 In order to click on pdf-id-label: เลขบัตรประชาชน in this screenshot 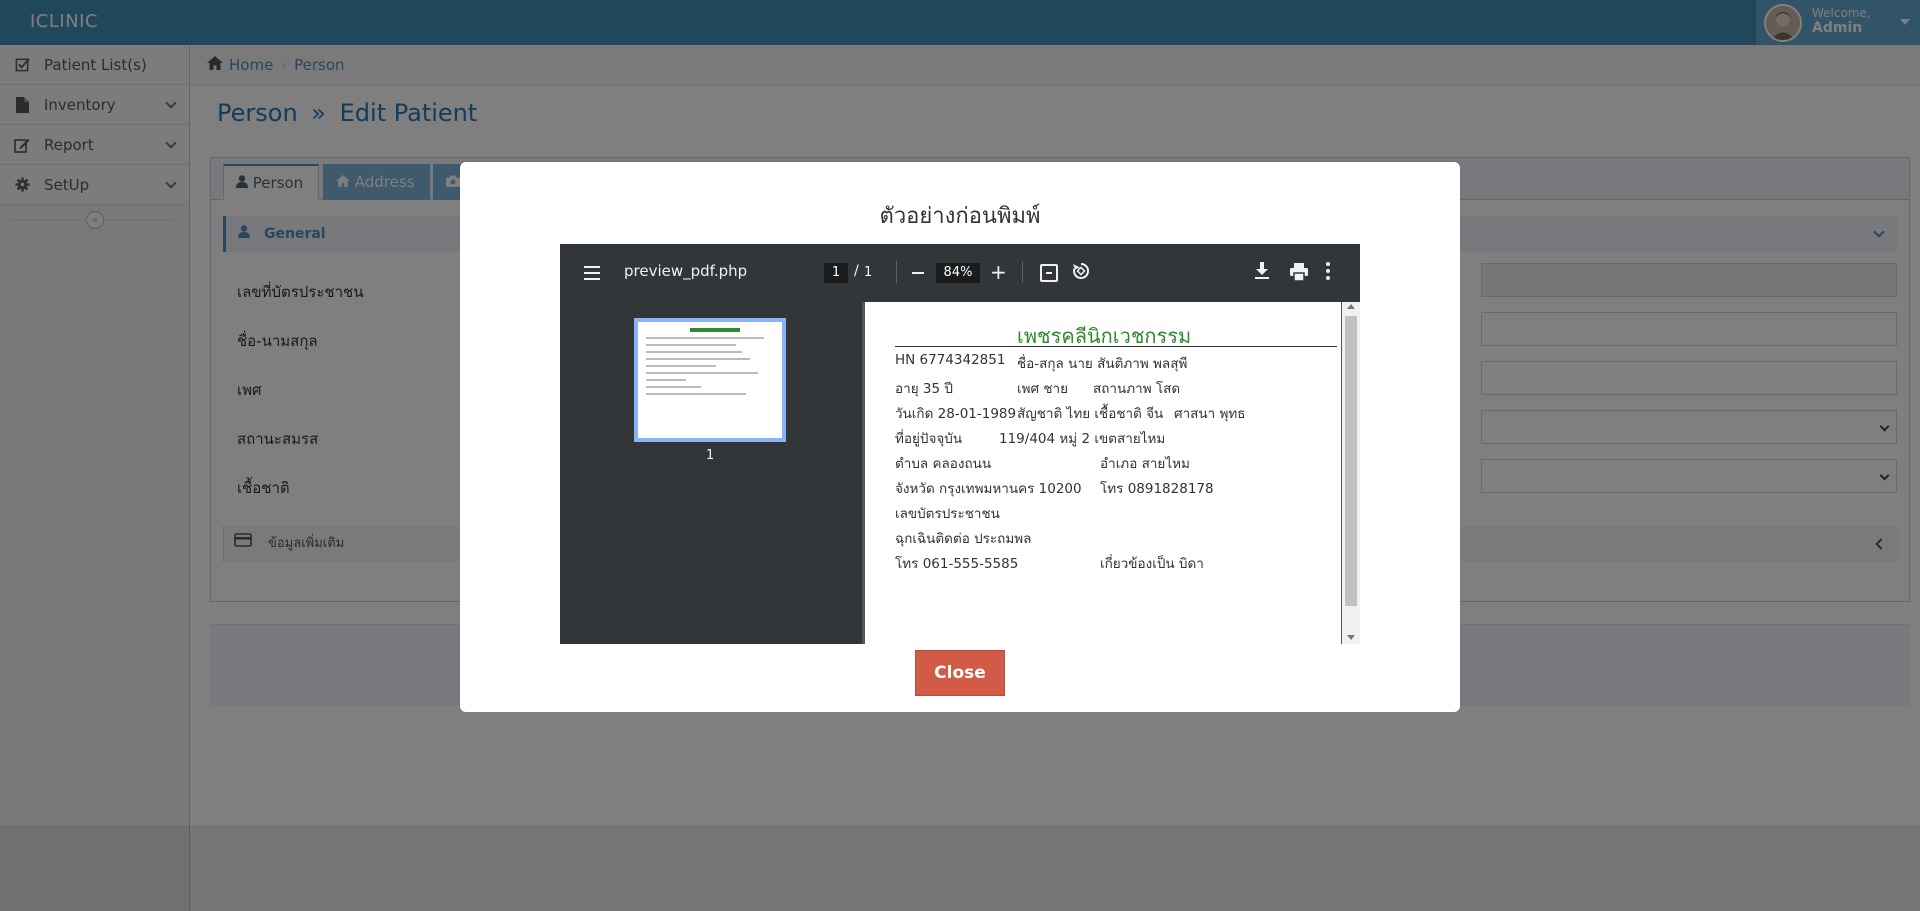, I will do `click(947, 514)`.